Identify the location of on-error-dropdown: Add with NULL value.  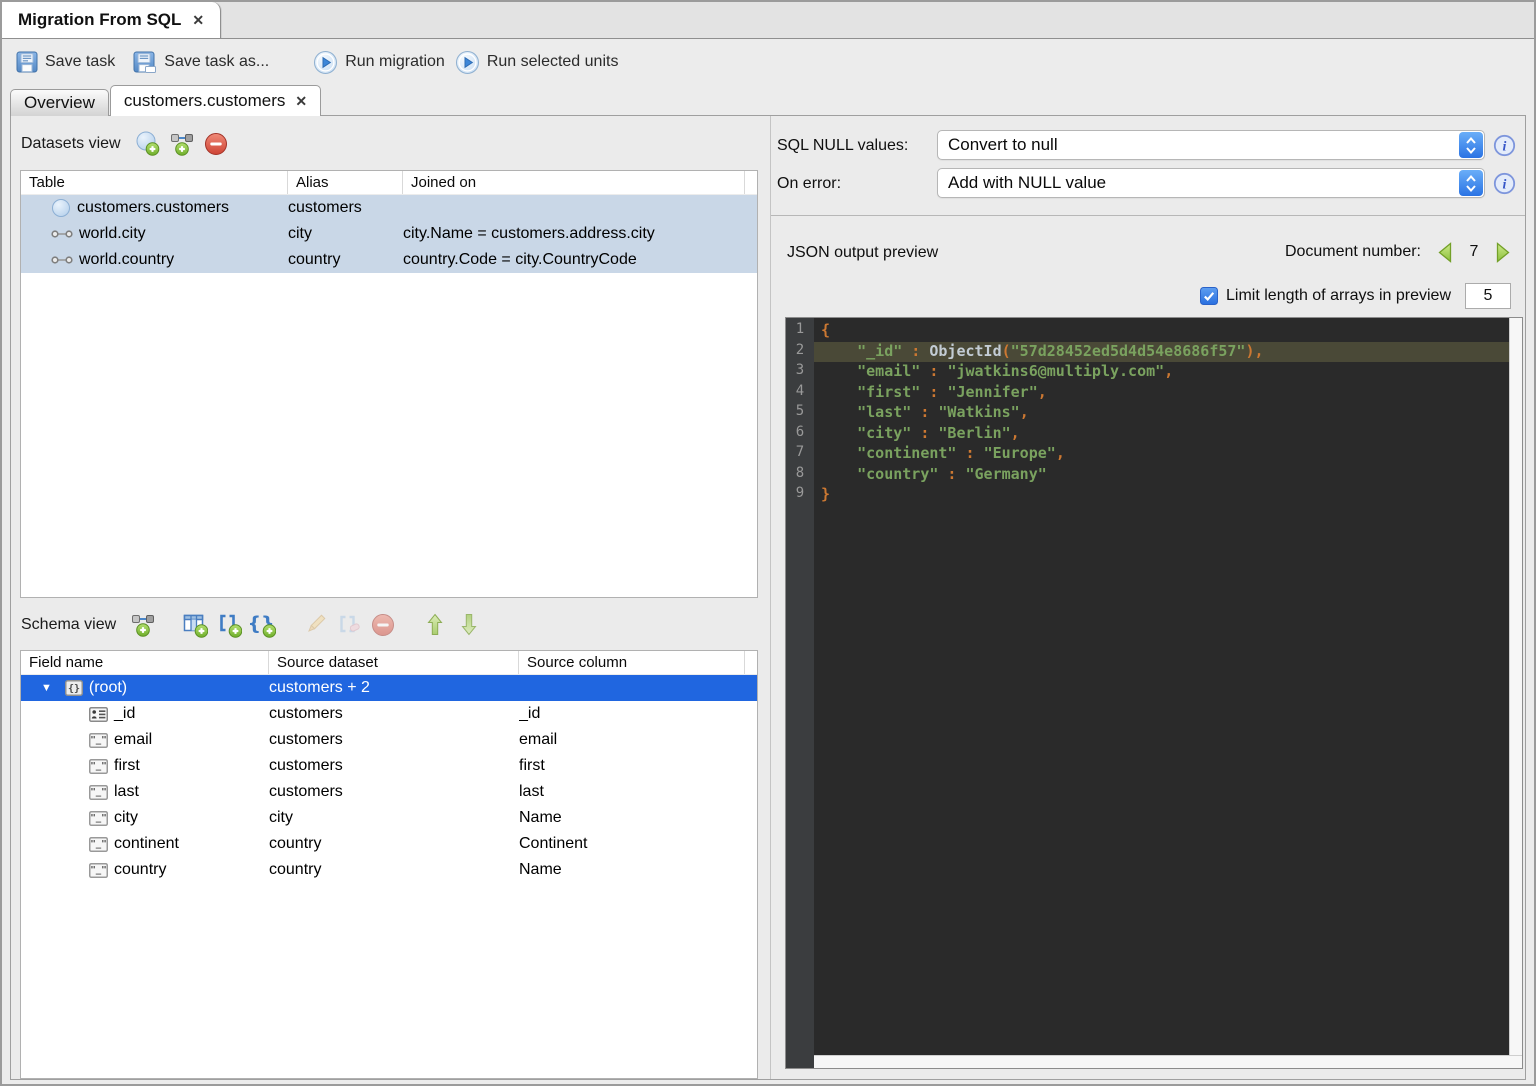
(1211, 183).